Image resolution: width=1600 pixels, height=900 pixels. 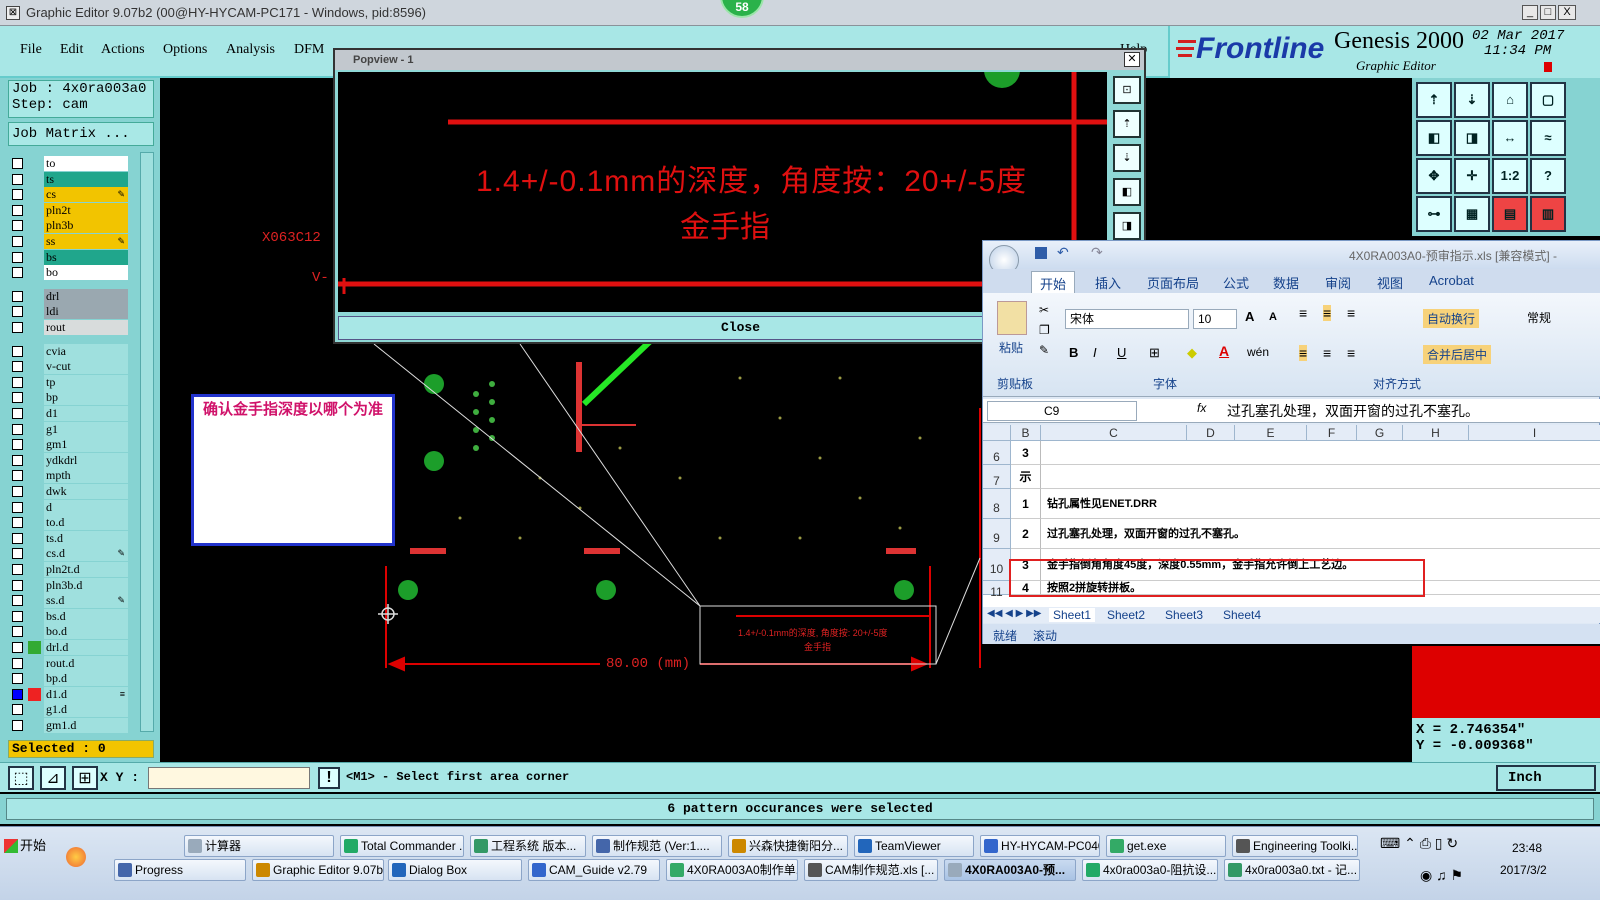 What do you see at coordinates (68, 210) in the screenshot?
I see `layer-row: pln2t` at bounding box center [68, 210].